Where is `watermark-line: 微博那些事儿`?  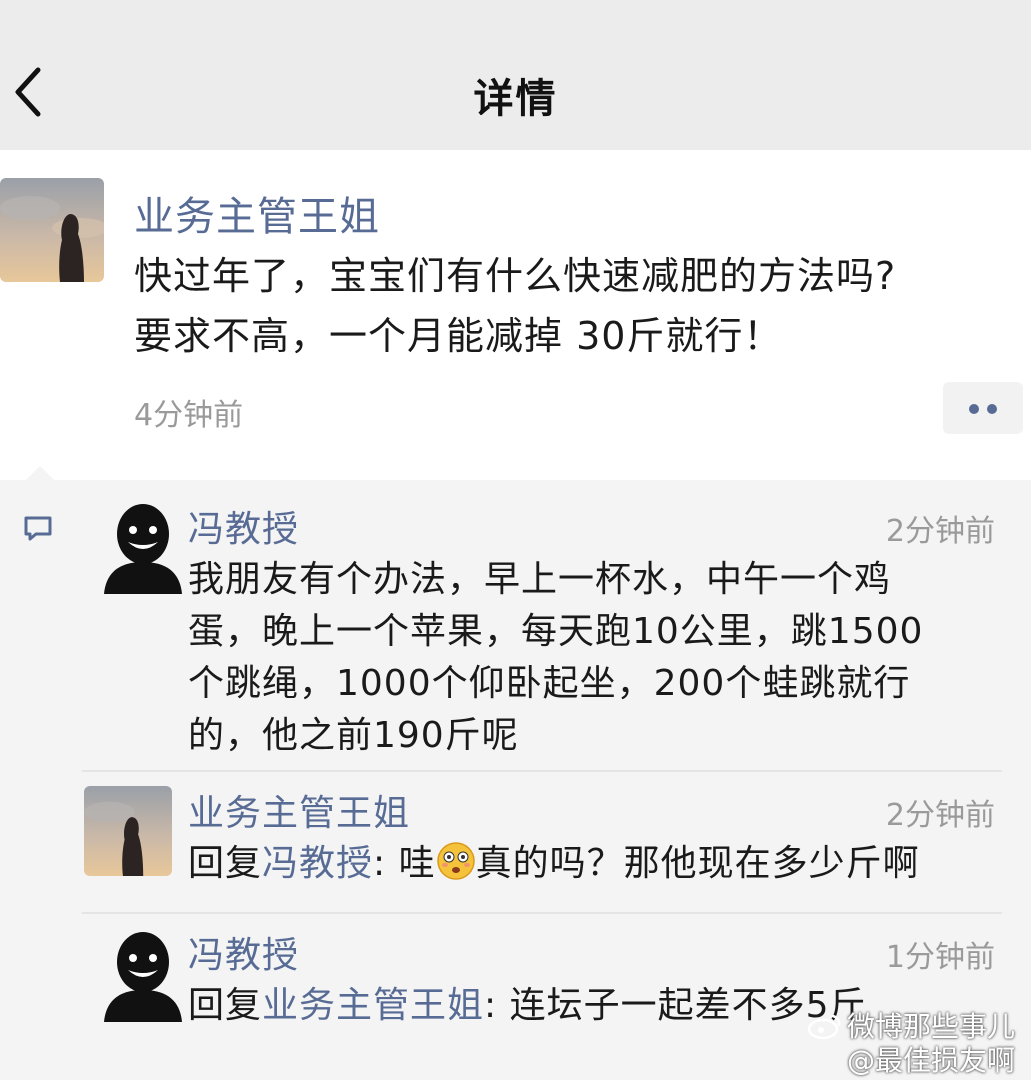
watermark-line: 微博那些事儿 is located at coordinates (930, 1026).